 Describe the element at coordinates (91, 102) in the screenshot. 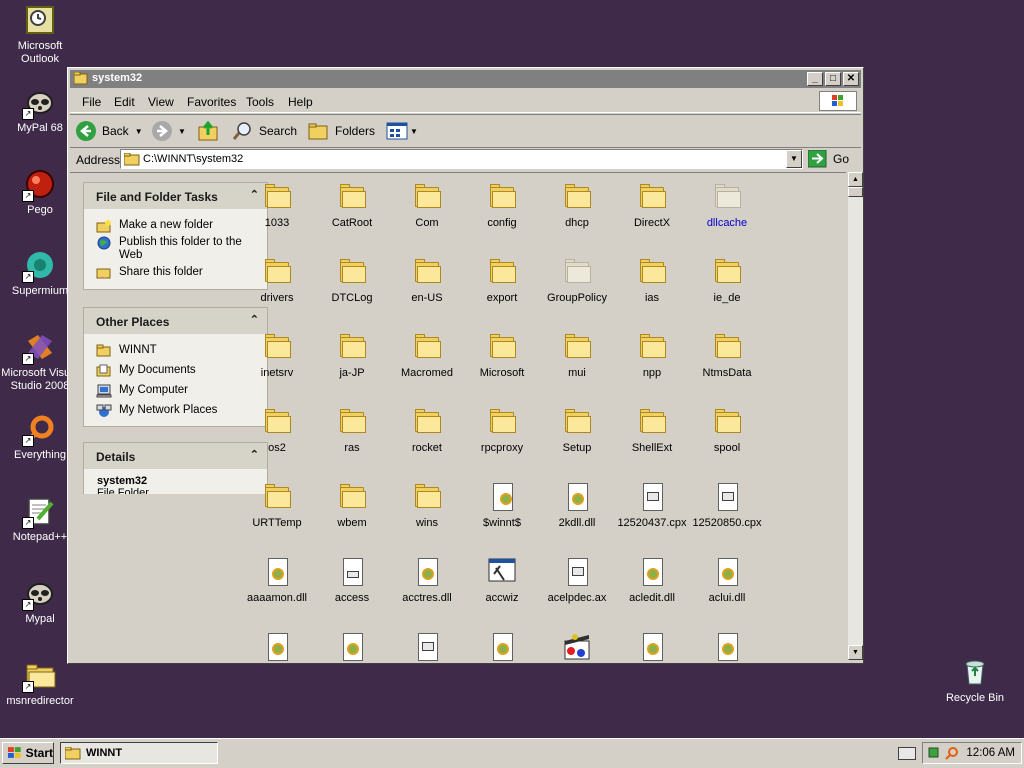

I see `menu-file: File` at that location.